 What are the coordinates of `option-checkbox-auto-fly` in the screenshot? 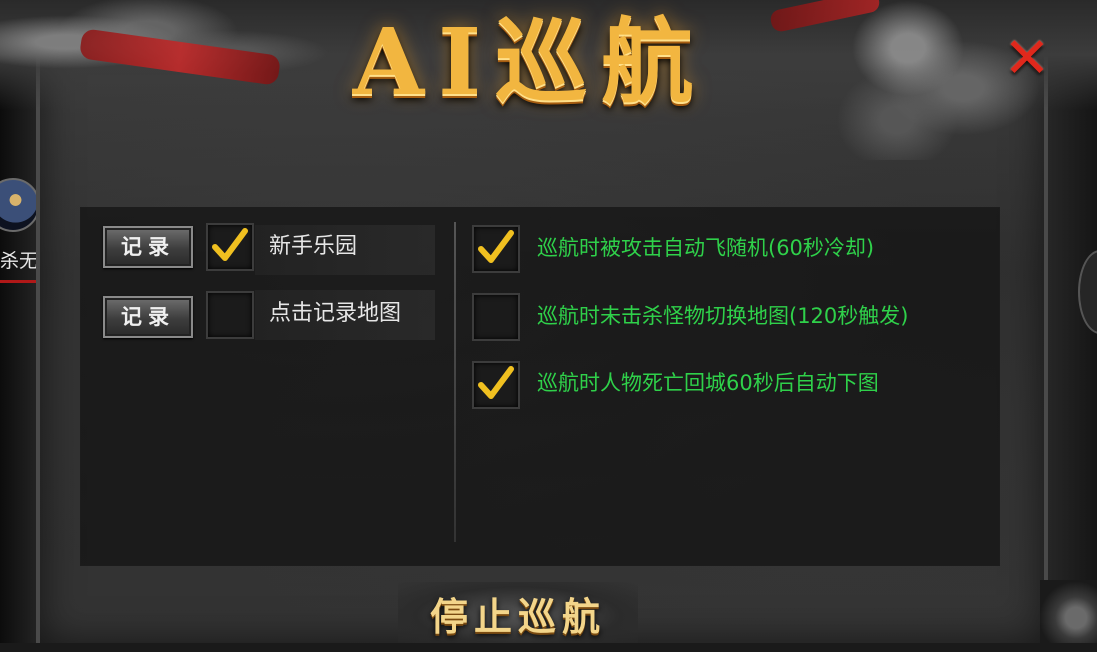 It's located at (496, 249).